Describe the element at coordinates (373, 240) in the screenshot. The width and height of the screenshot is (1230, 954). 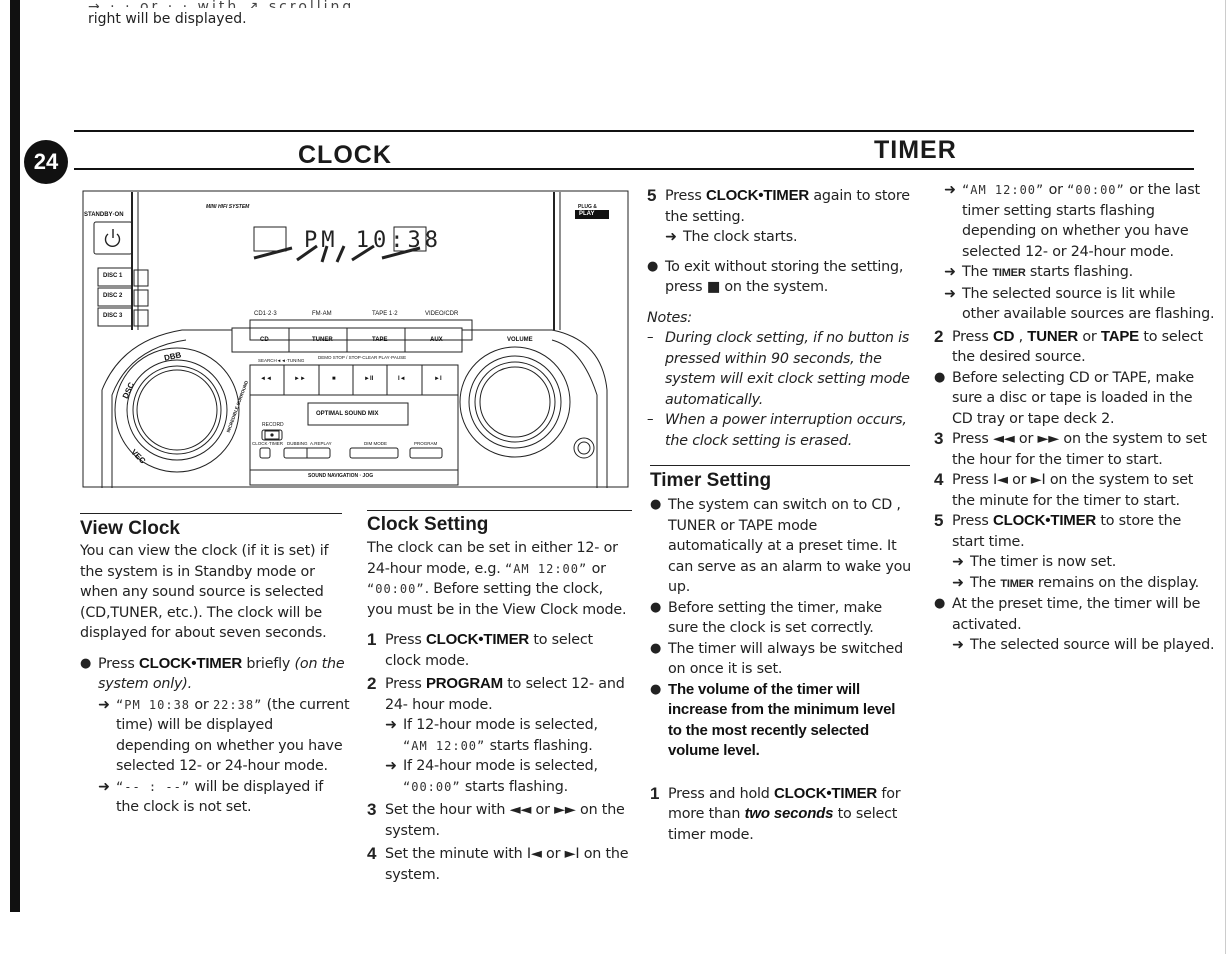
I see `lcd-display-time: PM 10:38` at that location.